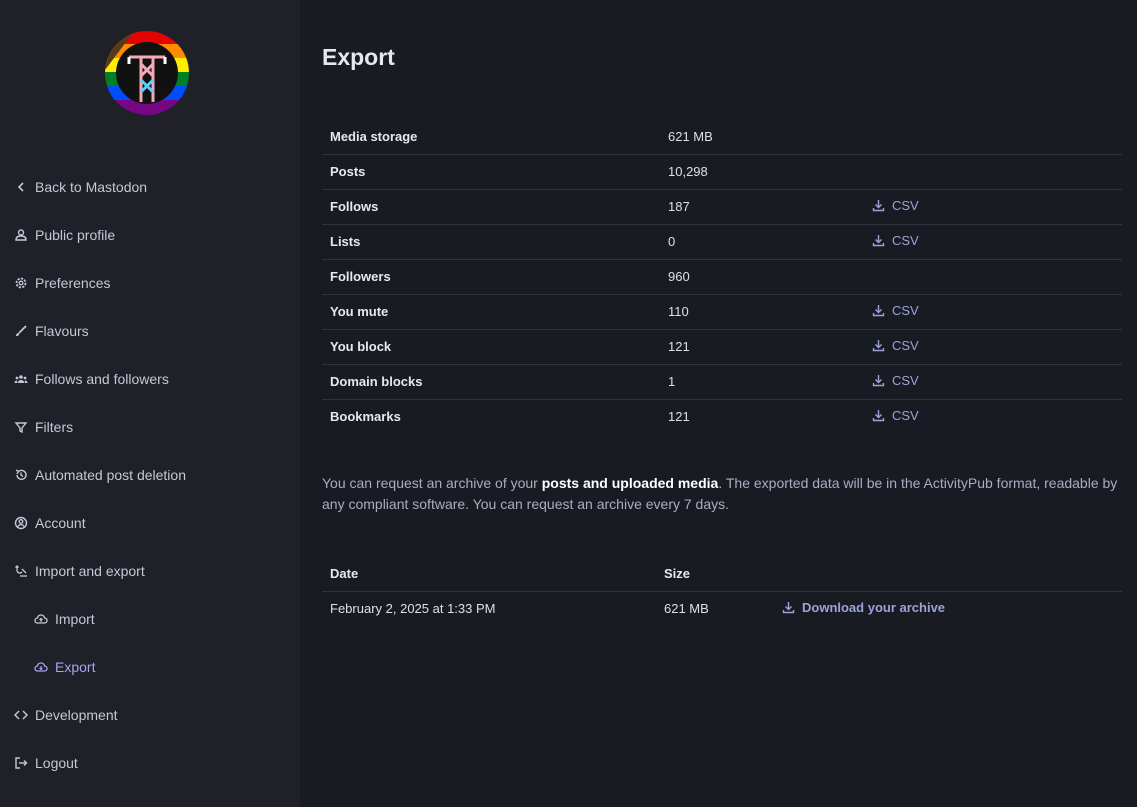  What do you see at coordinates (491, 347) in the screenshot?
I see `stat-label: You block` at bounding box center [491, 347].